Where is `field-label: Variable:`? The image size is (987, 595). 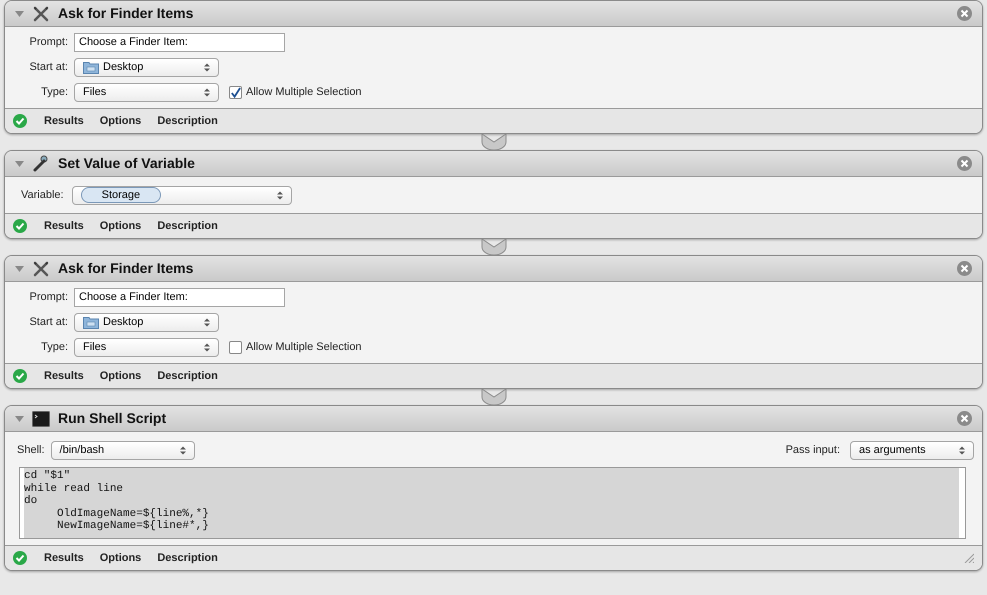
field-label: Variable: is located at coordinates (42, 195).